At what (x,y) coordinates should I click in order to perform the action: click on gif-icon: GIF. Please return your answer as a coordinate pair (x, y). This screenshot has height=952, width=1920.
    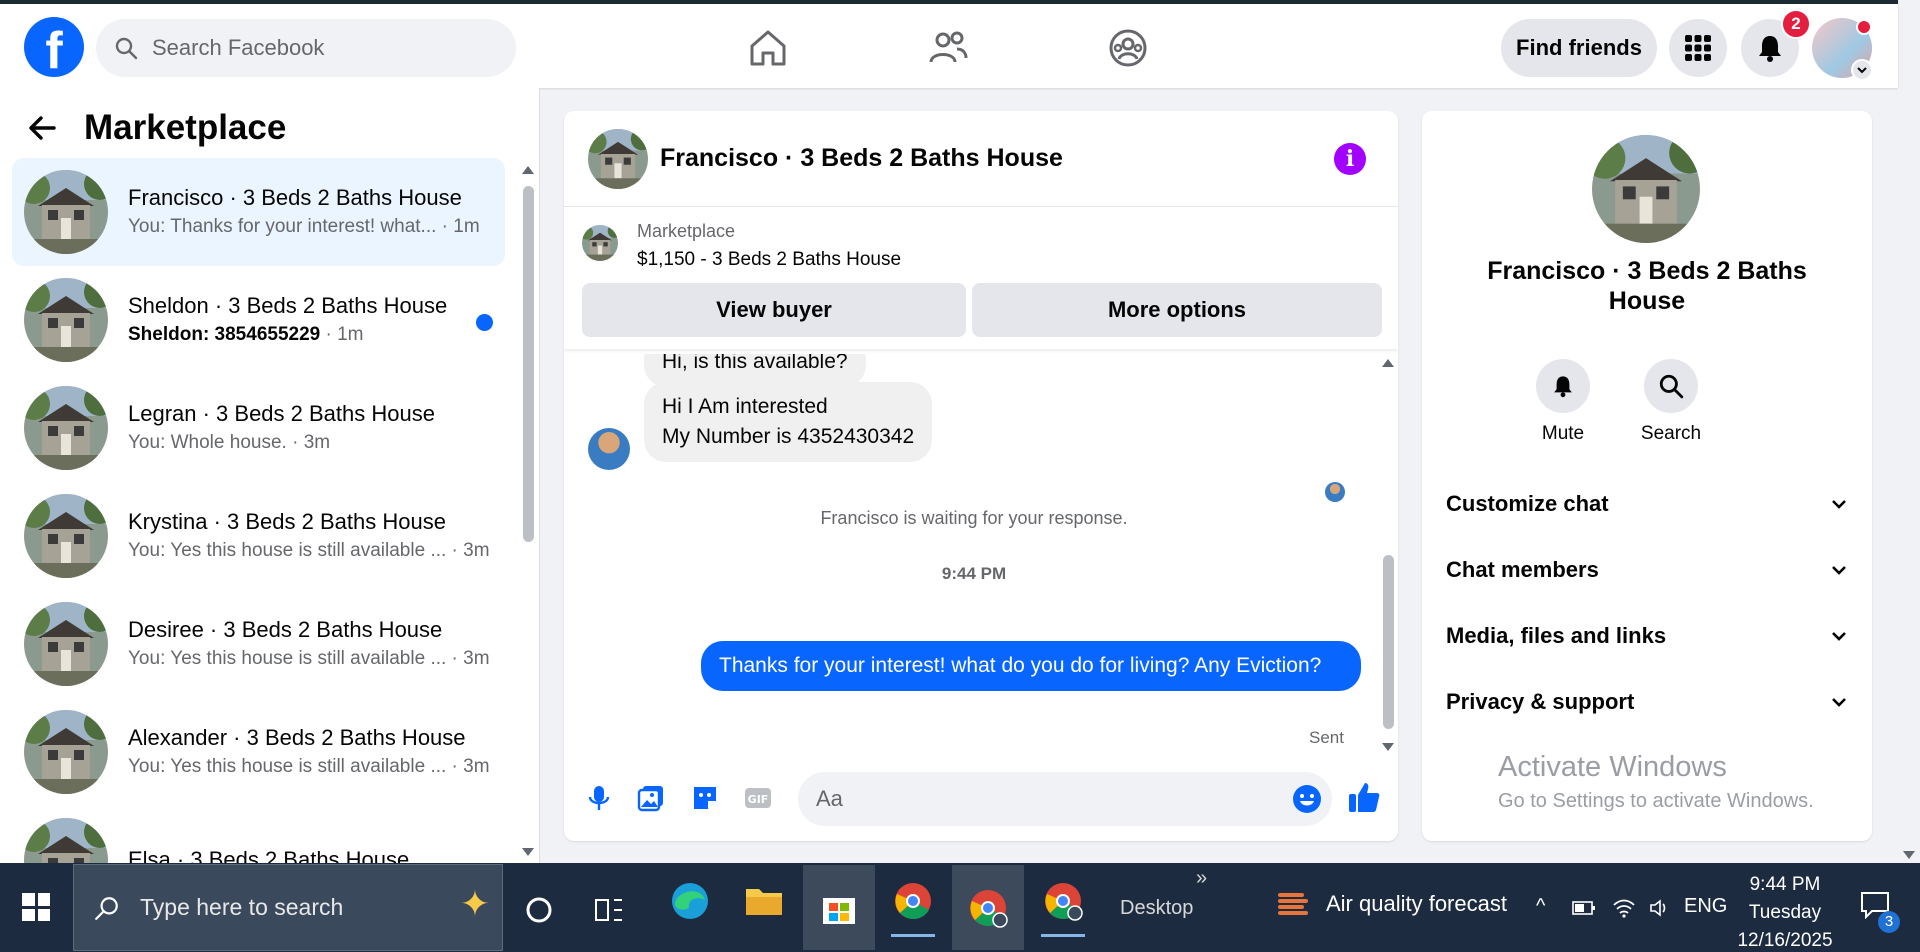
    Looking at the image, I should click on (758, 798).